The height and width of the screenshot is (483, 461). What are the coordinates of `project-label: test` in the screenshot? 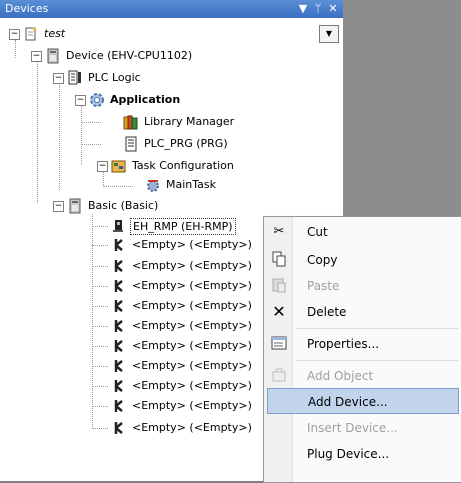 It's located at (55, 33).